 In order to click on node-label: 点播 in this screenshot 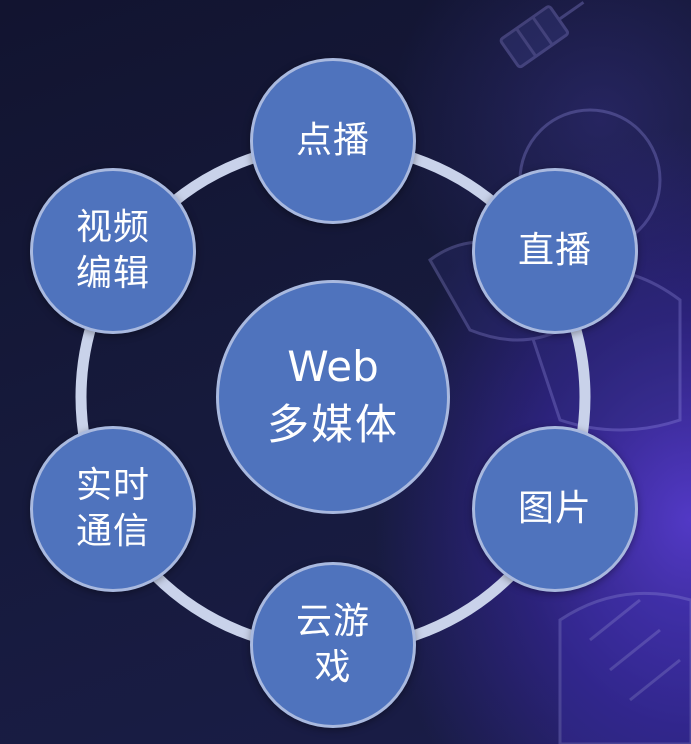, I will do `click(332, 140)`.